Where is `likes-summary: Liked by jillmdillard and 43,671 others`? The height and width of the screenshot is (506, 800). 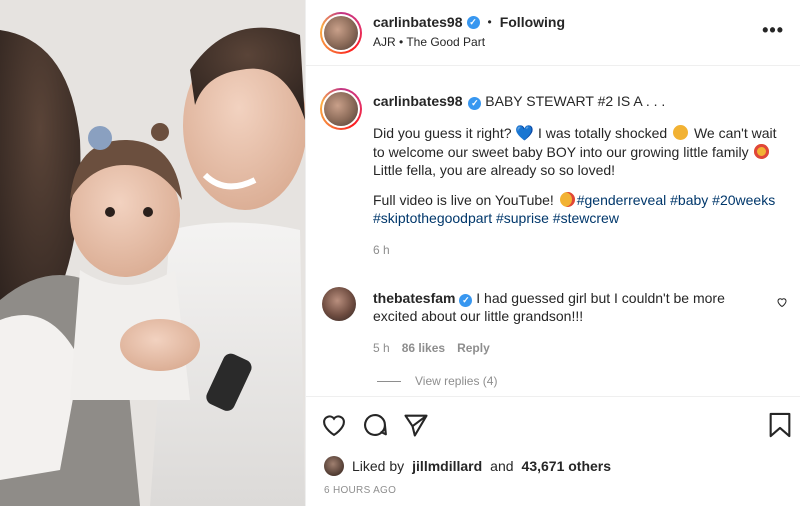
likes-summary: Liked by jillmdillard and 43,671 others is located at coordinates (467, 466).